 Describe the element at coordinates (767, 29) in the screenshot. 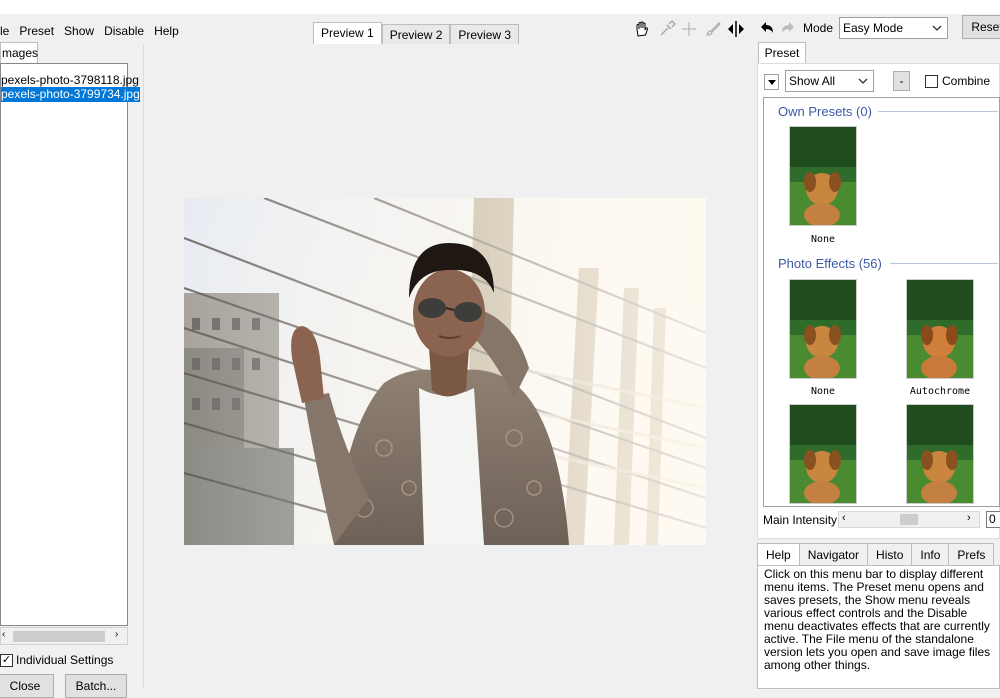

I see `undo-icon` at that location.